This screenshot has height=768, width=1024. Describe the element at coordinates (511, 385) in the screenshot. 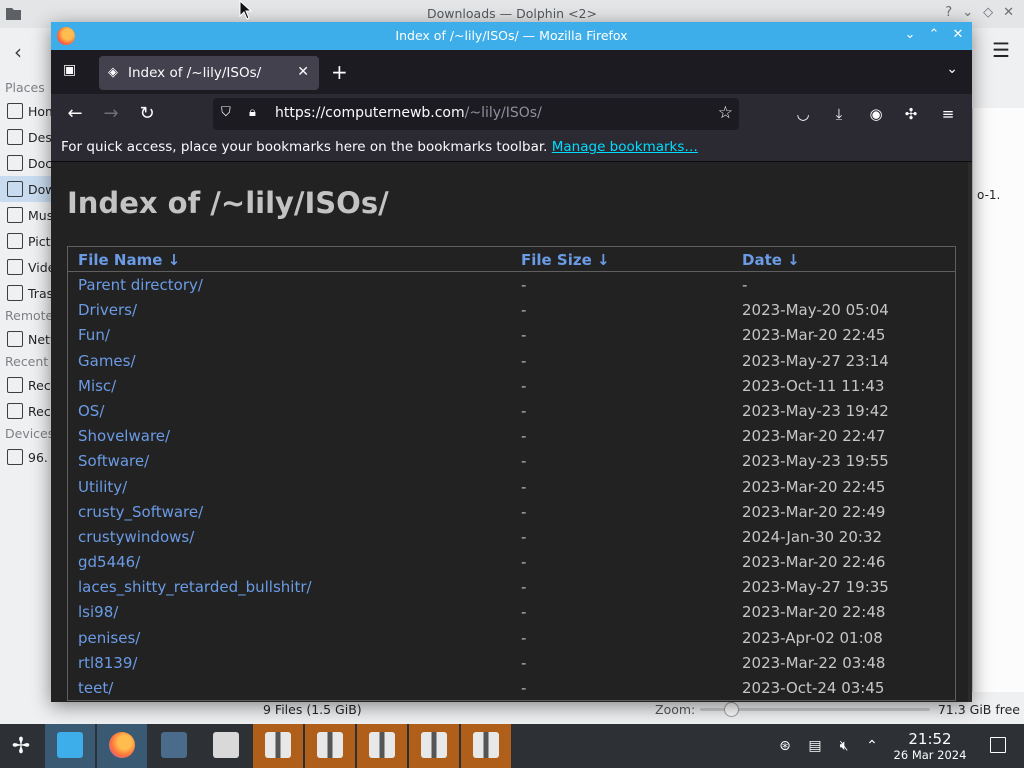

I see `table-row: Misc/ - 2023-Oct-11 11:43` at that location.